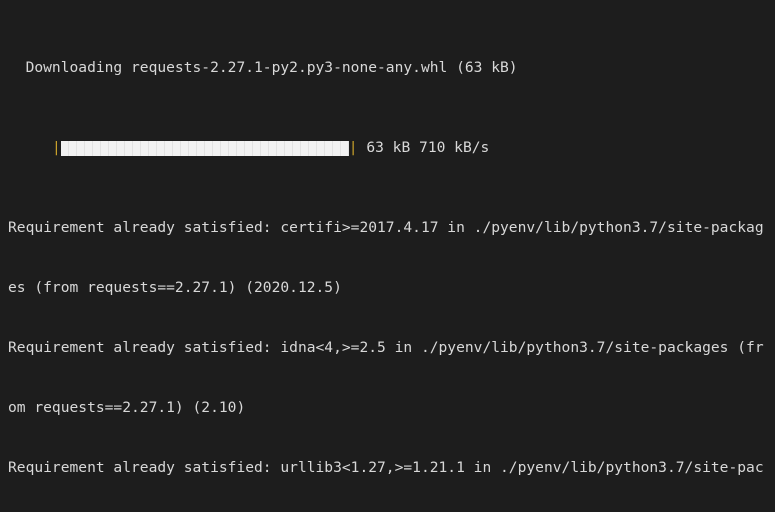 This screenshot has height=512, width=775. What do you see at coordinates (423, 147) in the screenshot?
I see `progress-speed-label: 63 kB 710 kB/s` at bounding box center [423, 147].